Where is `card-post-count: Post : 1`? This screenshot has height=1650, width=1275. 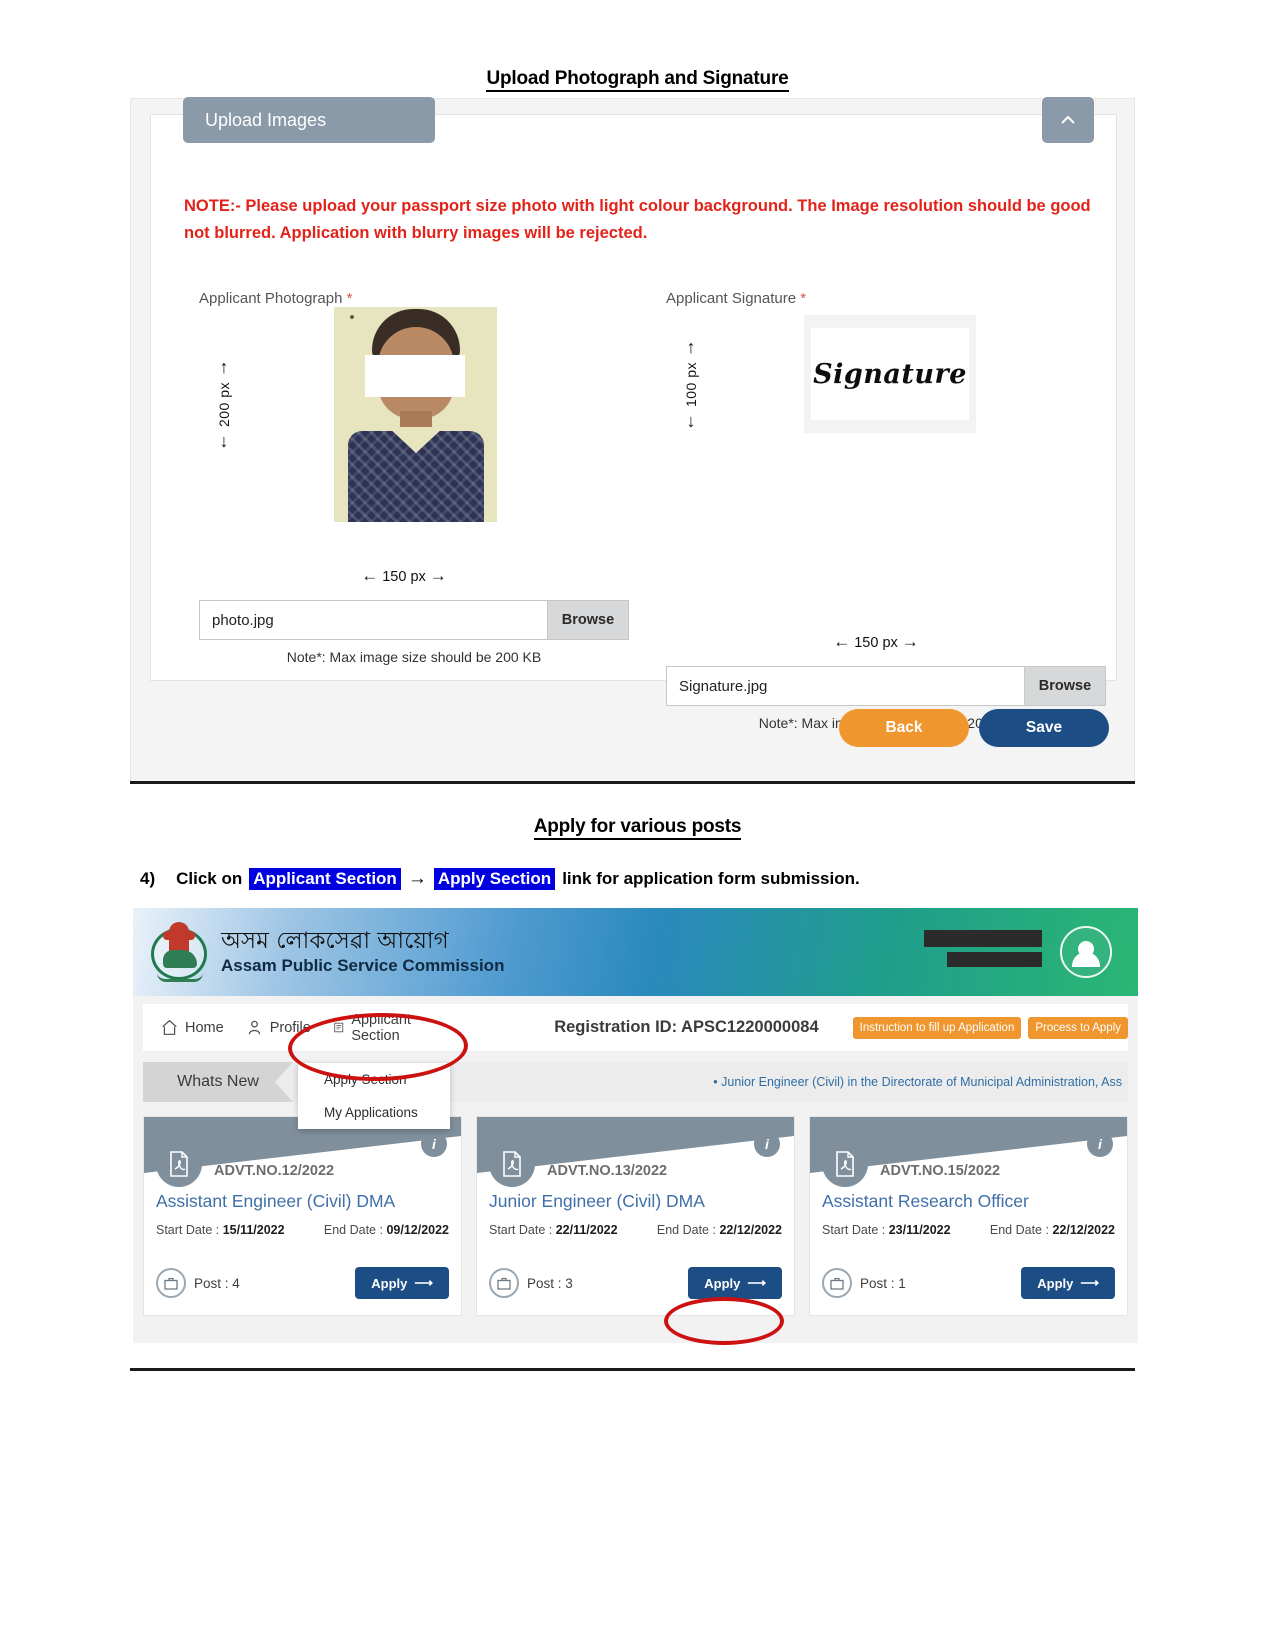 card-post-count: Post : 1 is located at coordinates (864, 1283).